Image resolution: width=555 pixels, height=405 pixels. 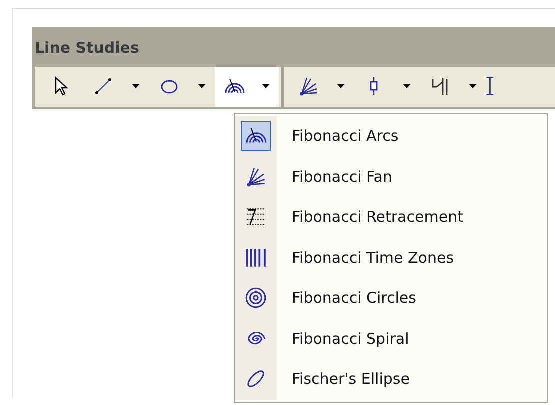 I want to click on line-icon, so click(x=103, y=86).